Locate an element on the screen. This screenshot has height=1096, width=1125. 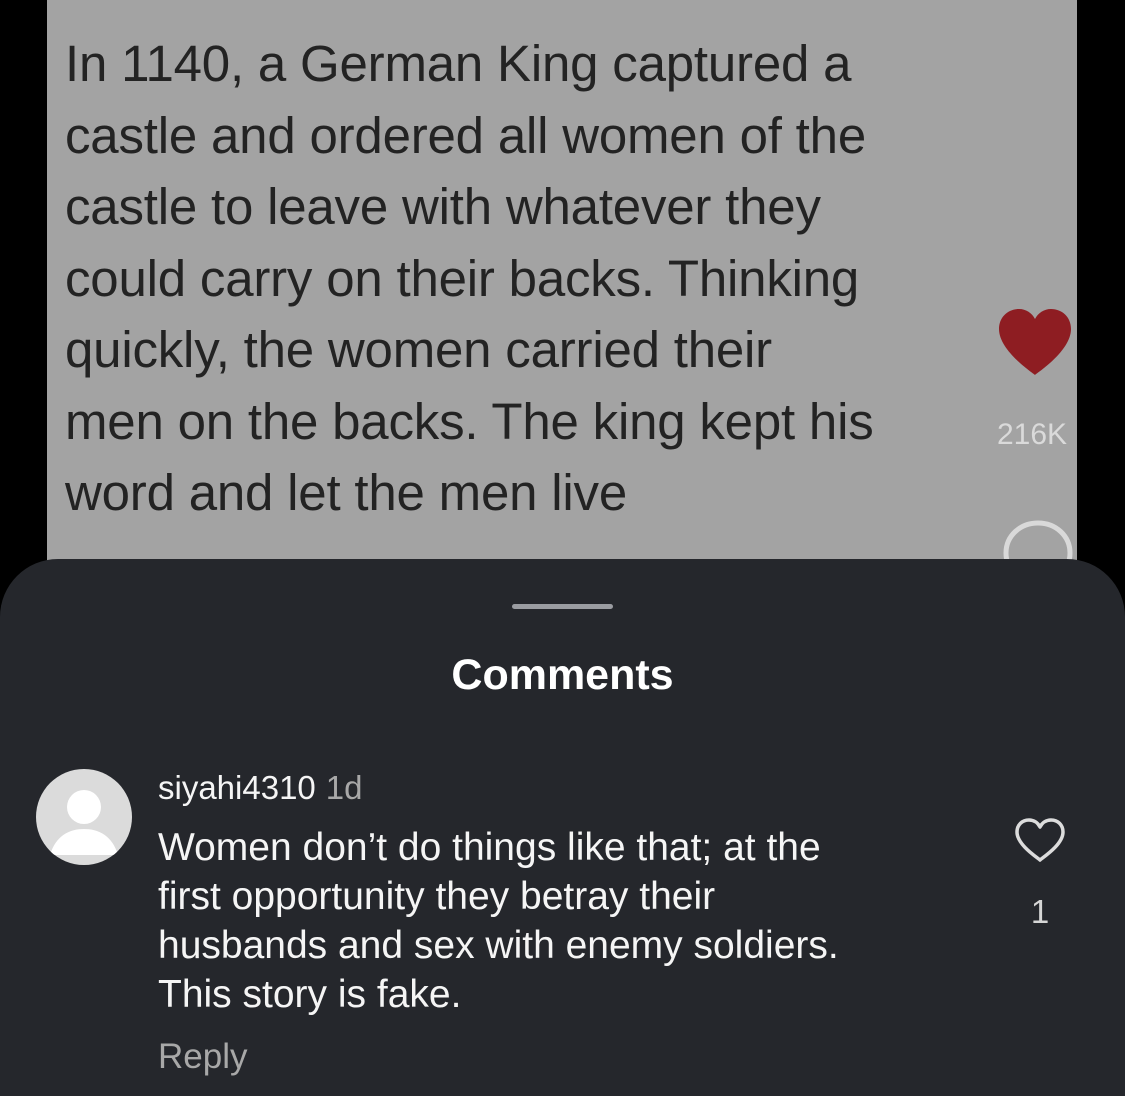
avatar is located at coordinates (84, 817).